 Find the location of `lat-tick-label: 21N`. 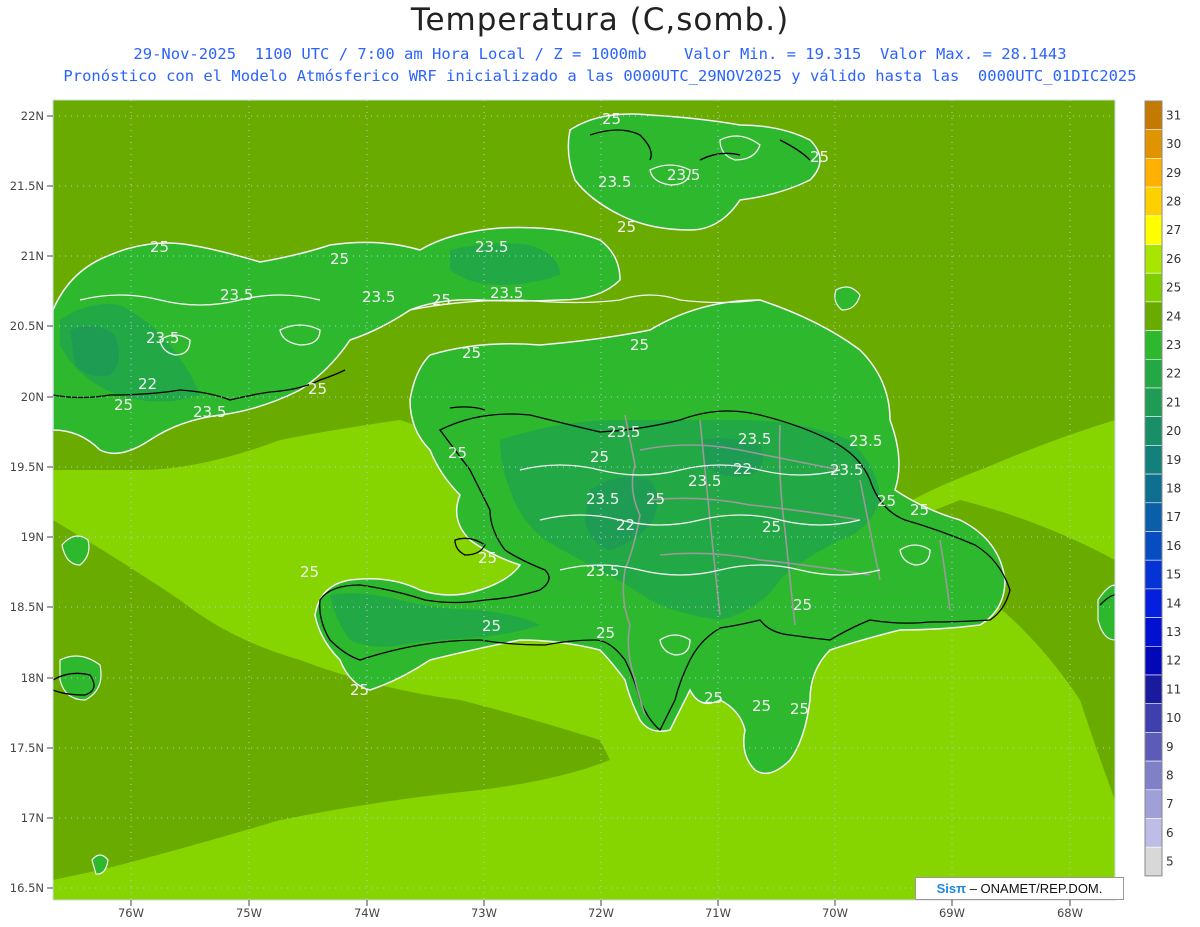

lat-tick-label: 21N is located at coordinates (32, 256).